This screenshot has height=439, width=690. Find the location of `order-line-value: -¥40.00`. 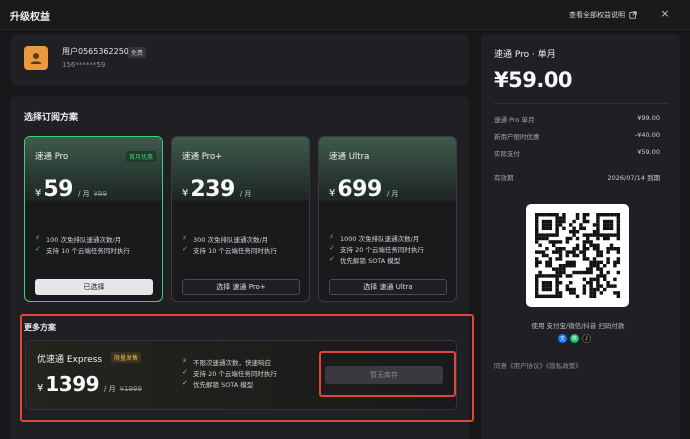

order-line-value: -¥40.00 is located at coordinates (647, 135).